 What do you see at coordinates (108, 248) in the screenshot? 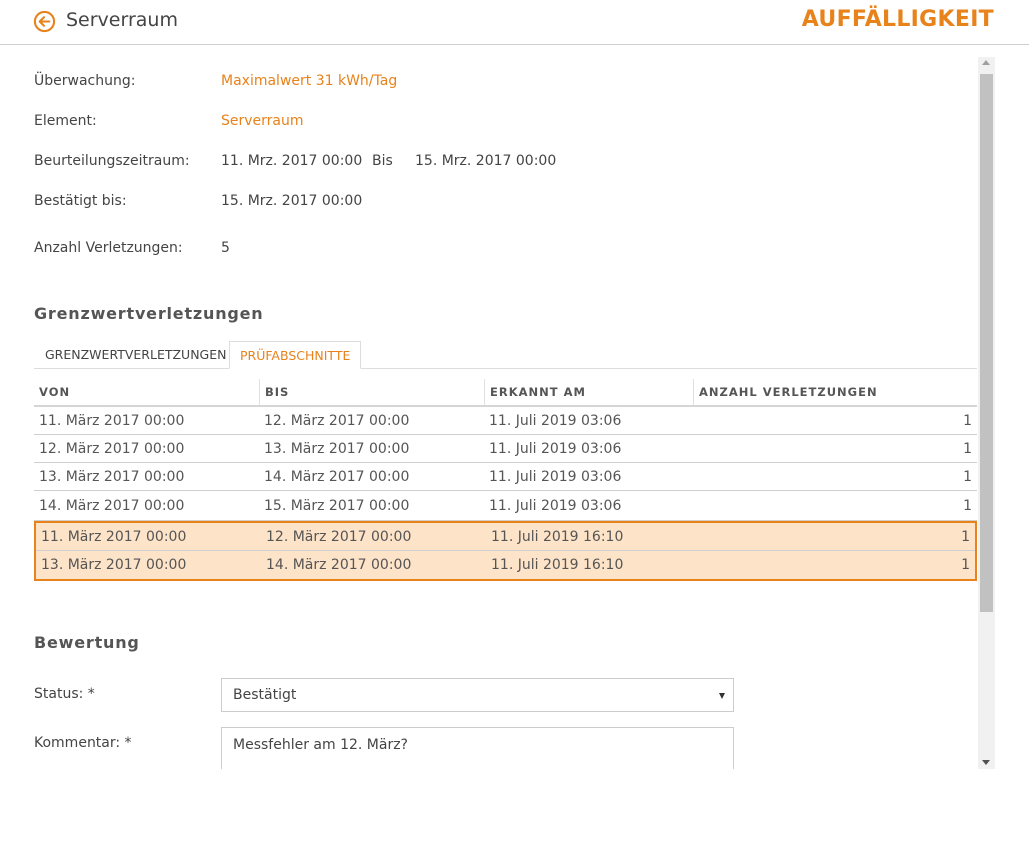
I see `violations-count-label: Anzahl Verletzungen:` at bounding box center [108, 248].